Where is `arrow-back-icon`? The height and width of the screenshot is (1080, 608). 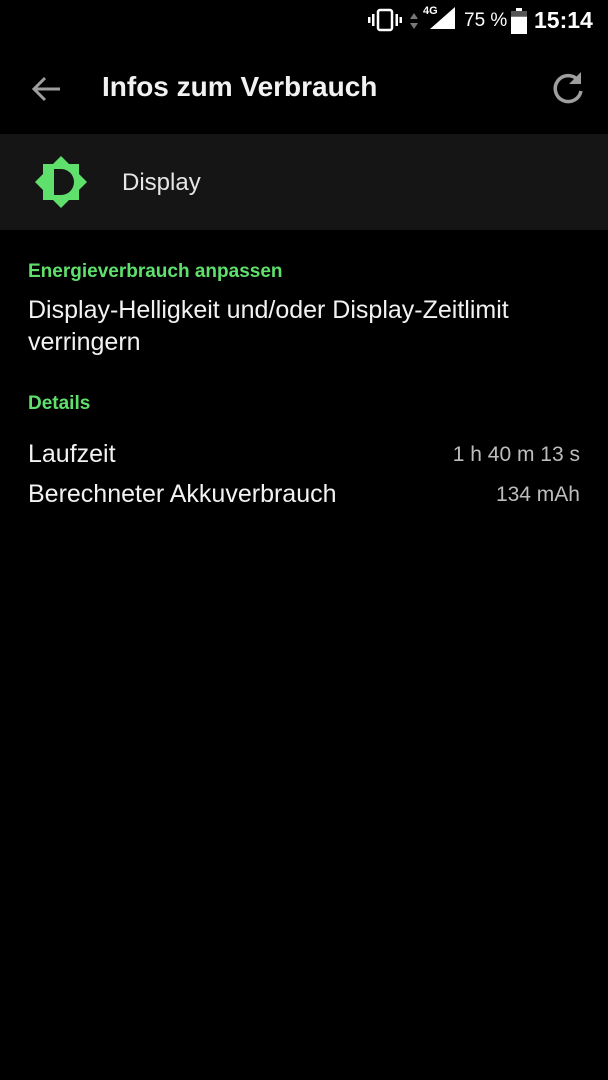
arrow-back-icon is located at coordinates (48, 89).